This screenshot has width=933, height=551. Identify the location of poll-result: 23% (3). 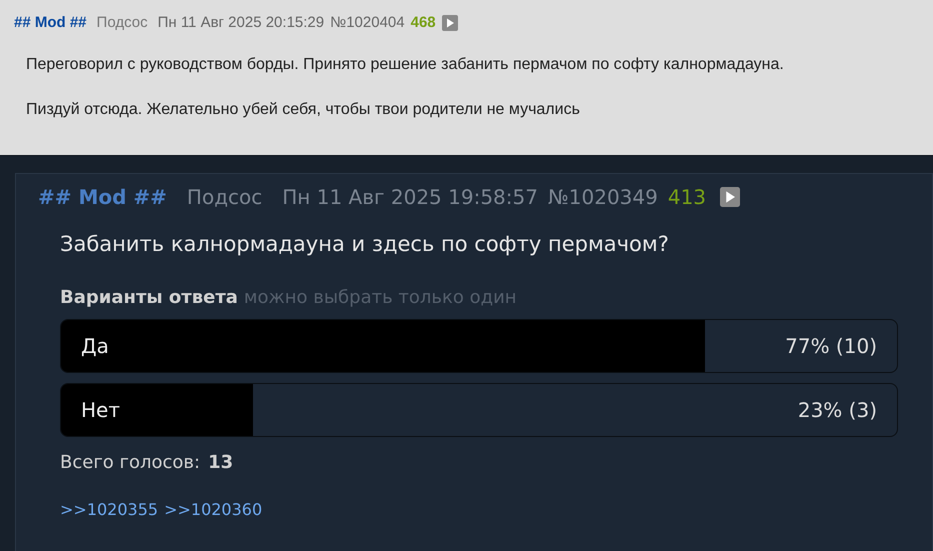
(837, 410).